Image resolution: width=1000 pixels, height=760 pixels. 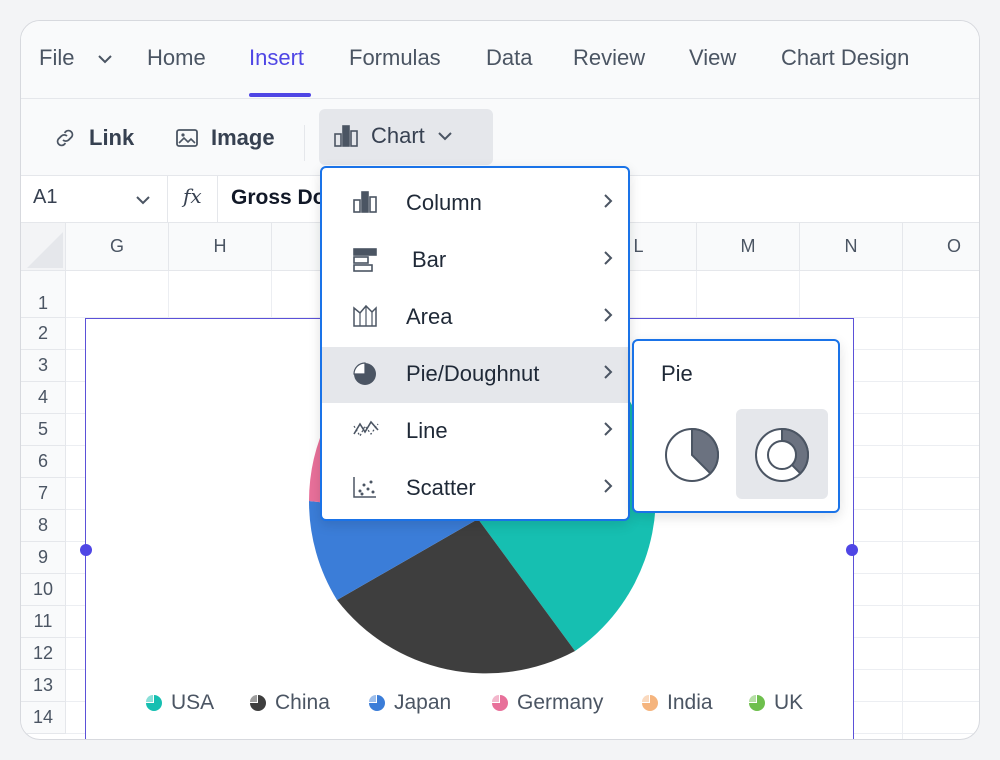 I want to click on tab-data: Data, so click(x=509, y=58).